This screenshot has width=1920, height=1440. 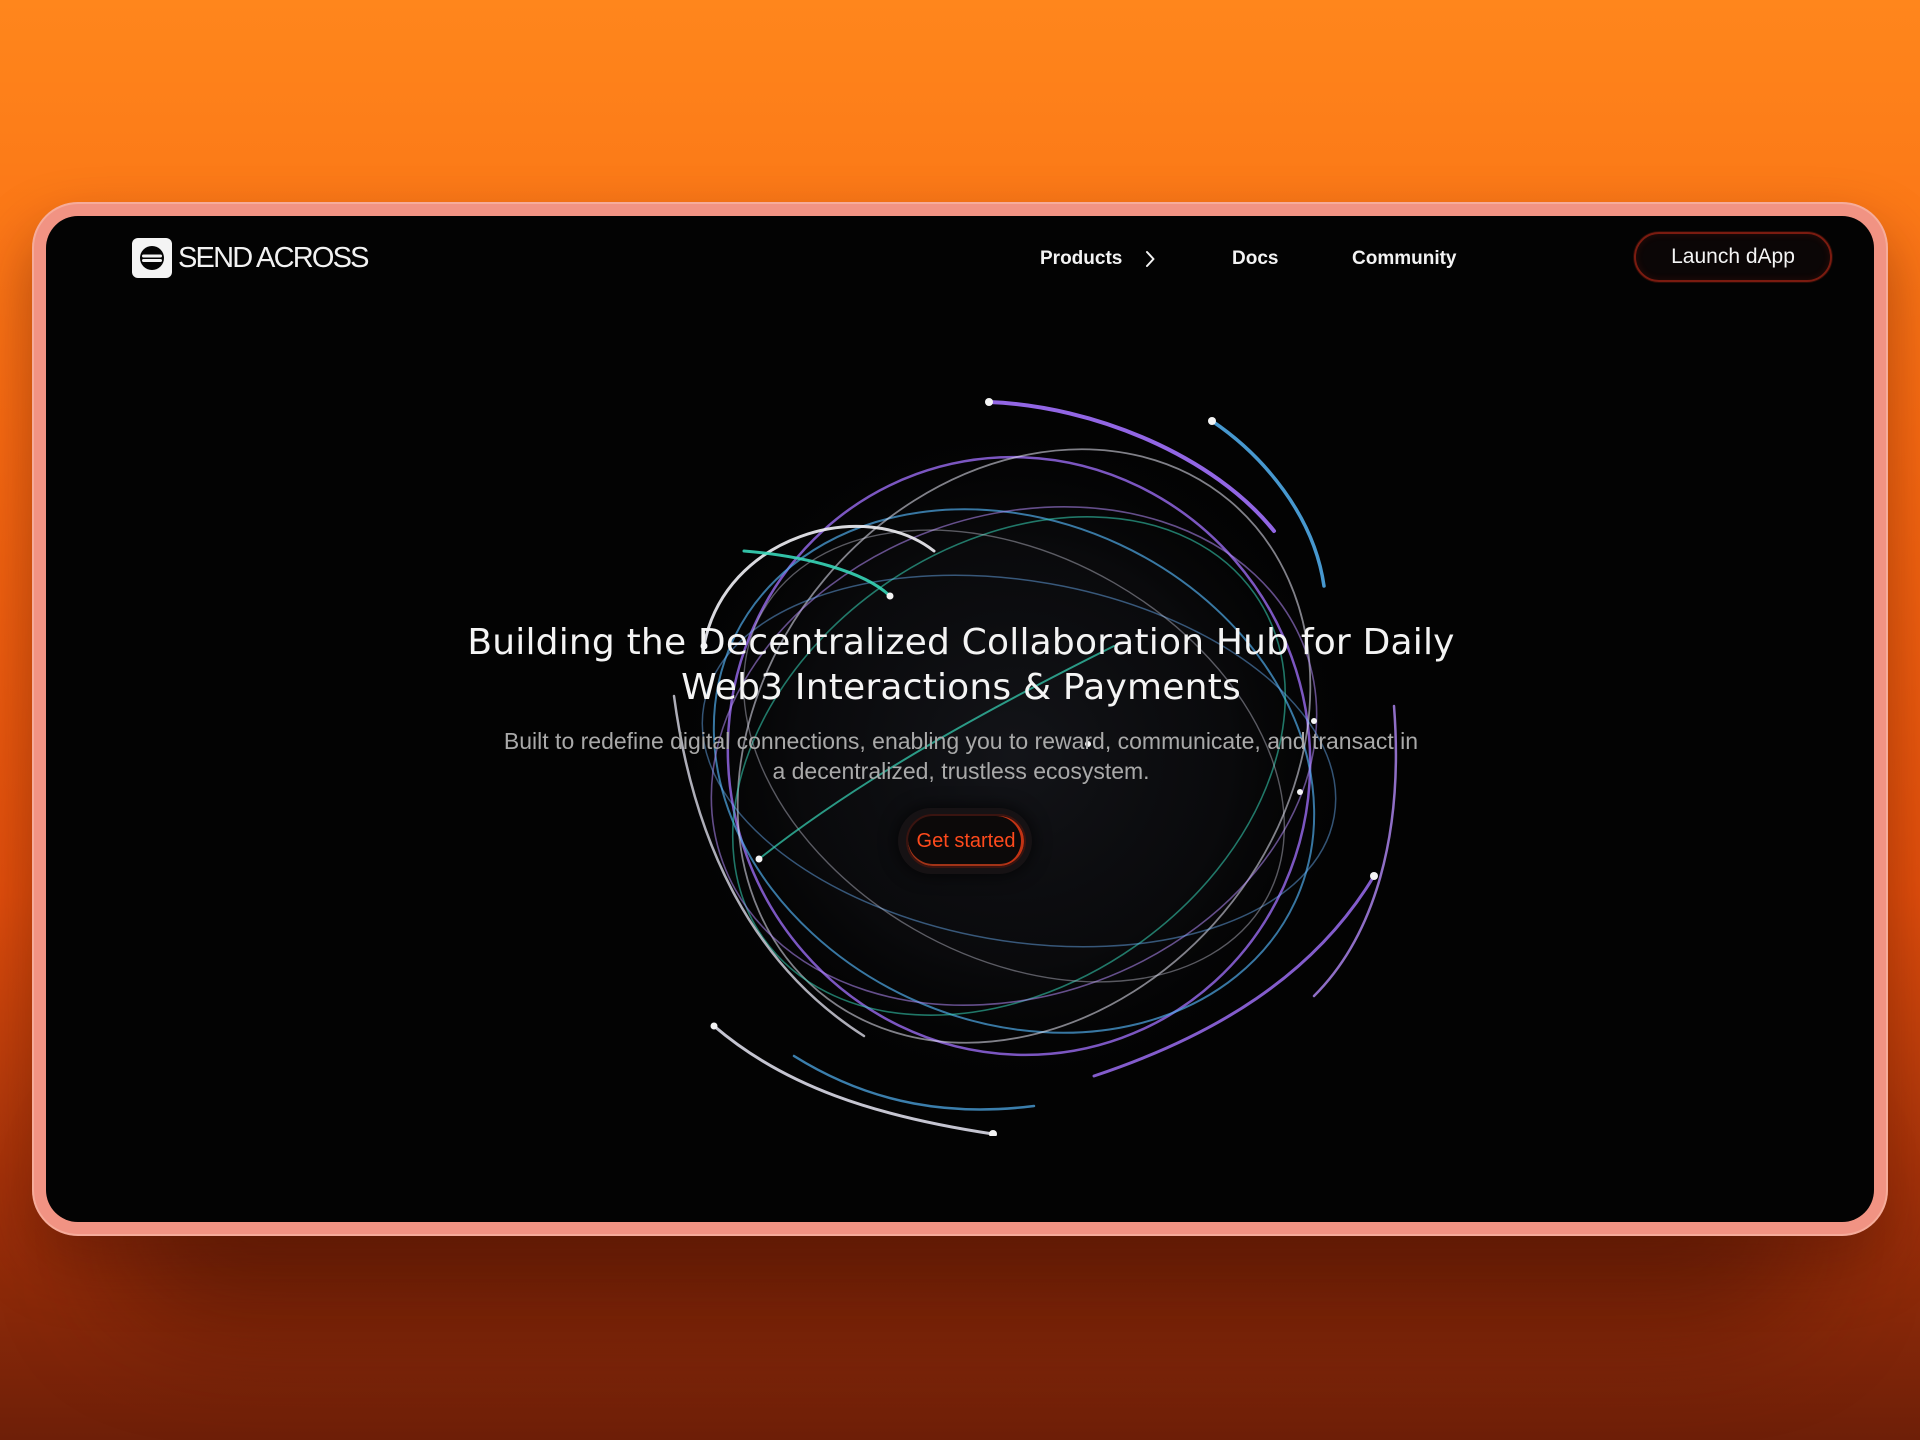 I want to click on nav-products: Products, so click(x=1098, y=259).